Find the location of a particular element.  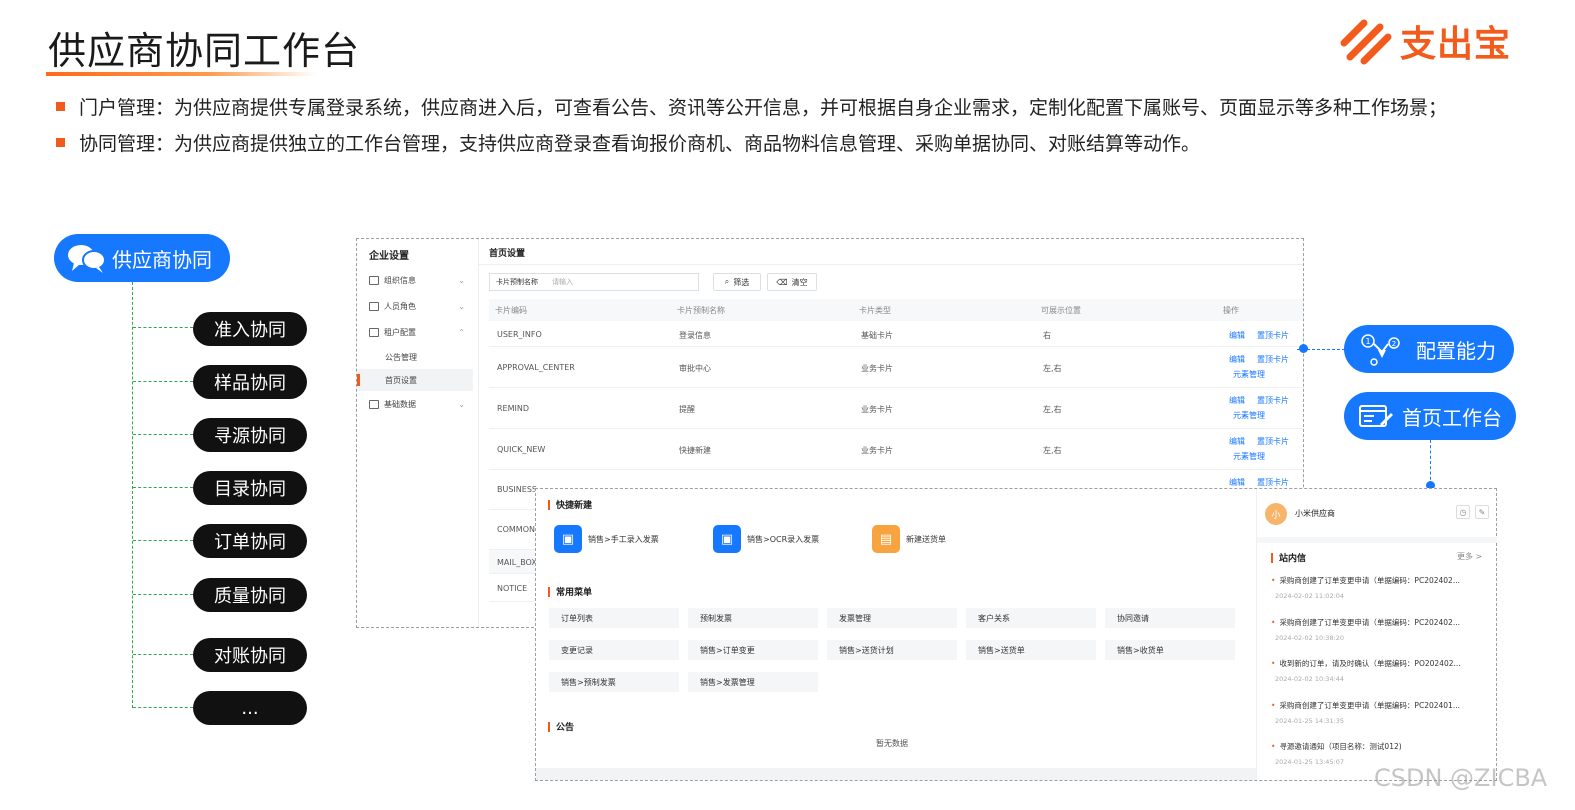

menu-item: 预制发票 is located at coordinates (753, 618).